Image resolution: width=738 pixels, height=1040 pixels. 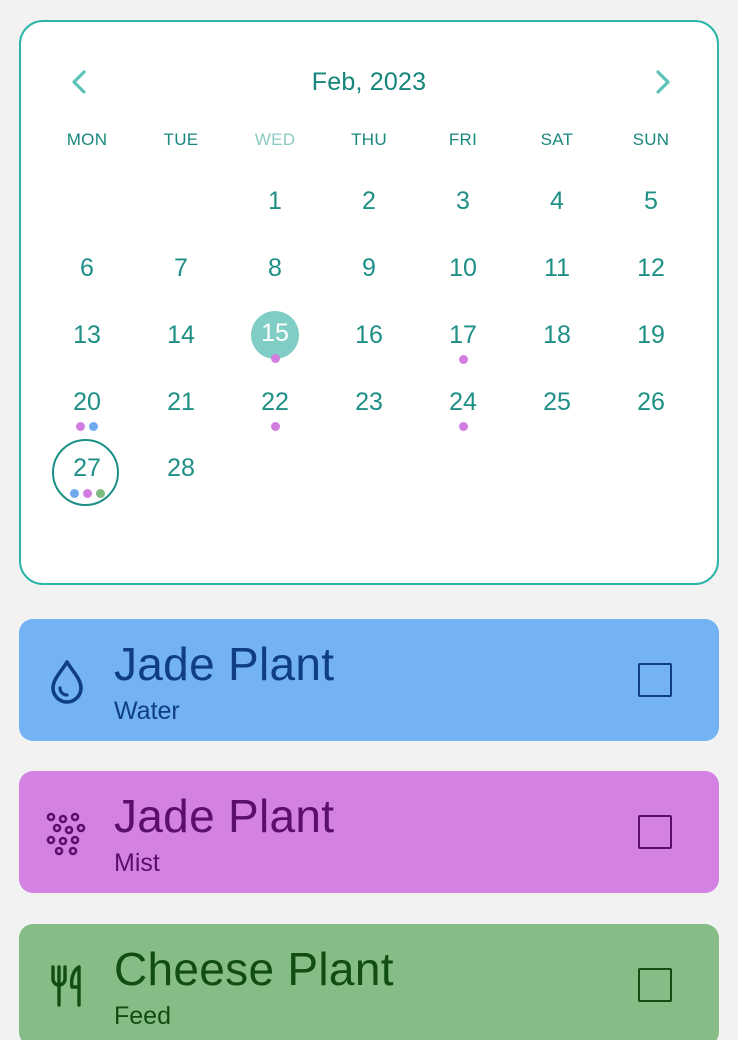 I want to click on day-number: 5, so click(x=651, y=201).